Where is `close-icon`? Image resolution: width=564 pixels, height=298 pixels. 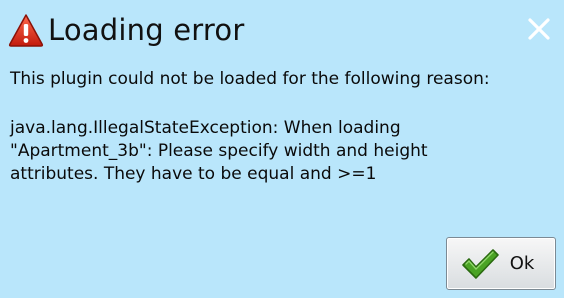
close-icon is located at coordinates (539, 29).